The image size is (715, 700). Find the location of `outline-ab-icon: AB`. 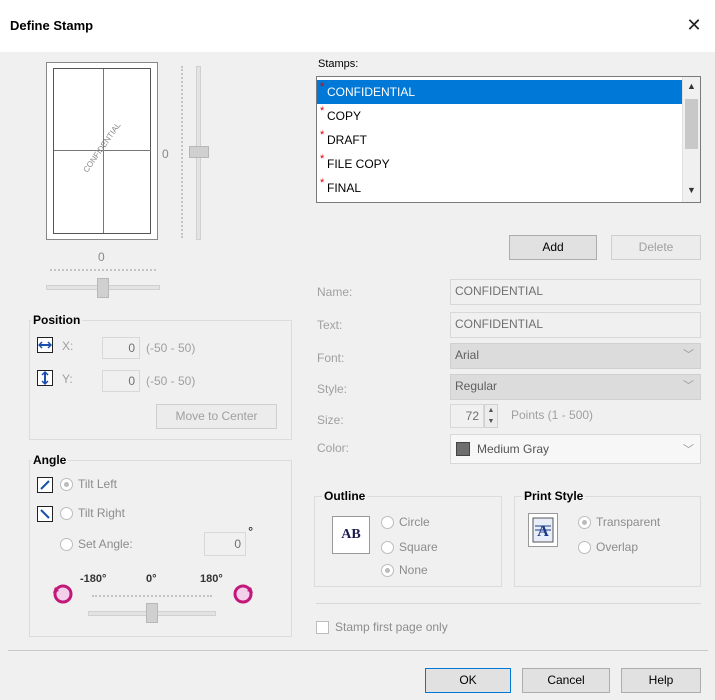

outline-ab-icon: AB is located at coordinates (351, 535).